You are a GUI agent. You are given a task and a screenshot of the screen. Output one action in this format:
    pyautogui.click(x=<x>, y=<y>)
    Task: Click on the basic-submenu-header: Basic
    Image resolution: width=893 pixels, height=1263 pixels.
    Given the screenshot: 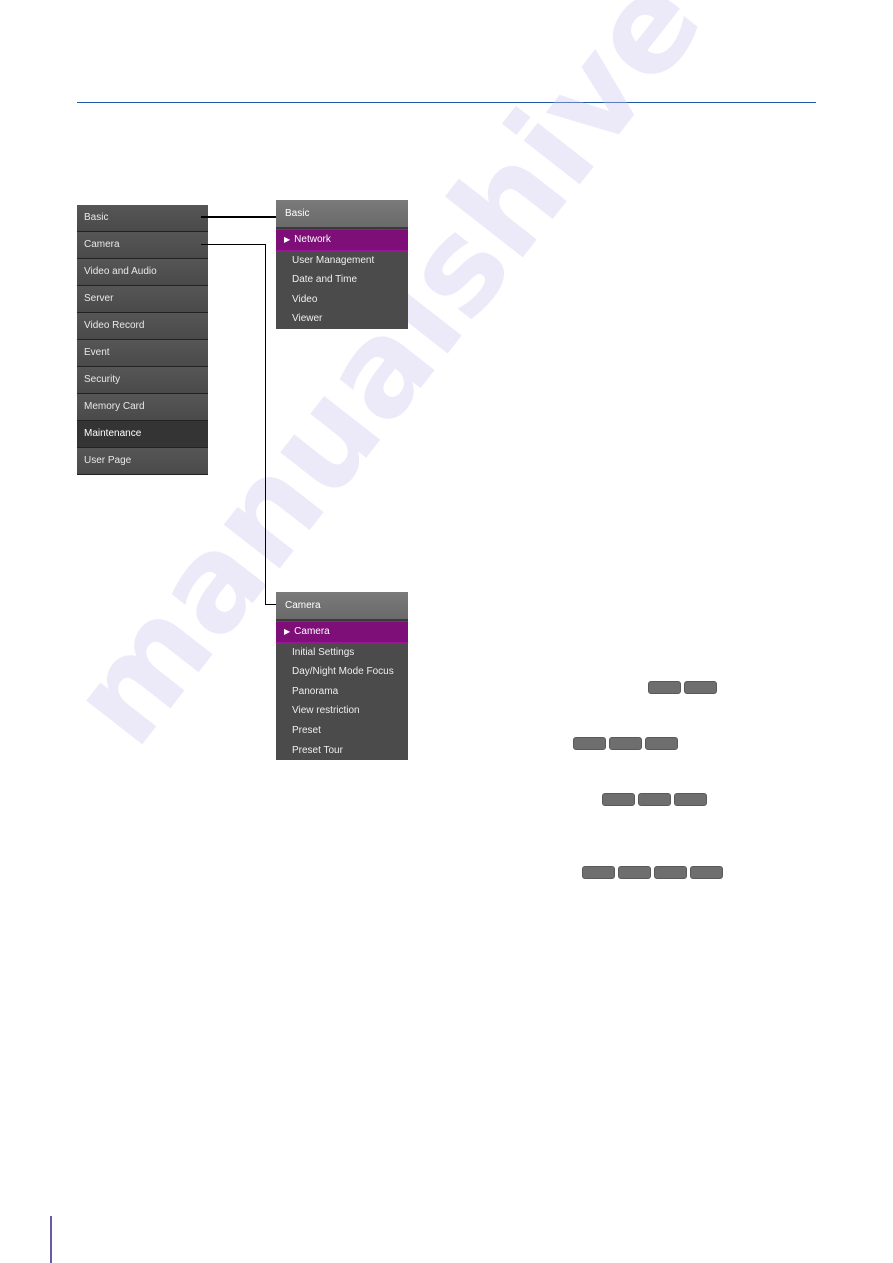 What is the action you would take?
    pyautogui.click(x=342, y=214)
    